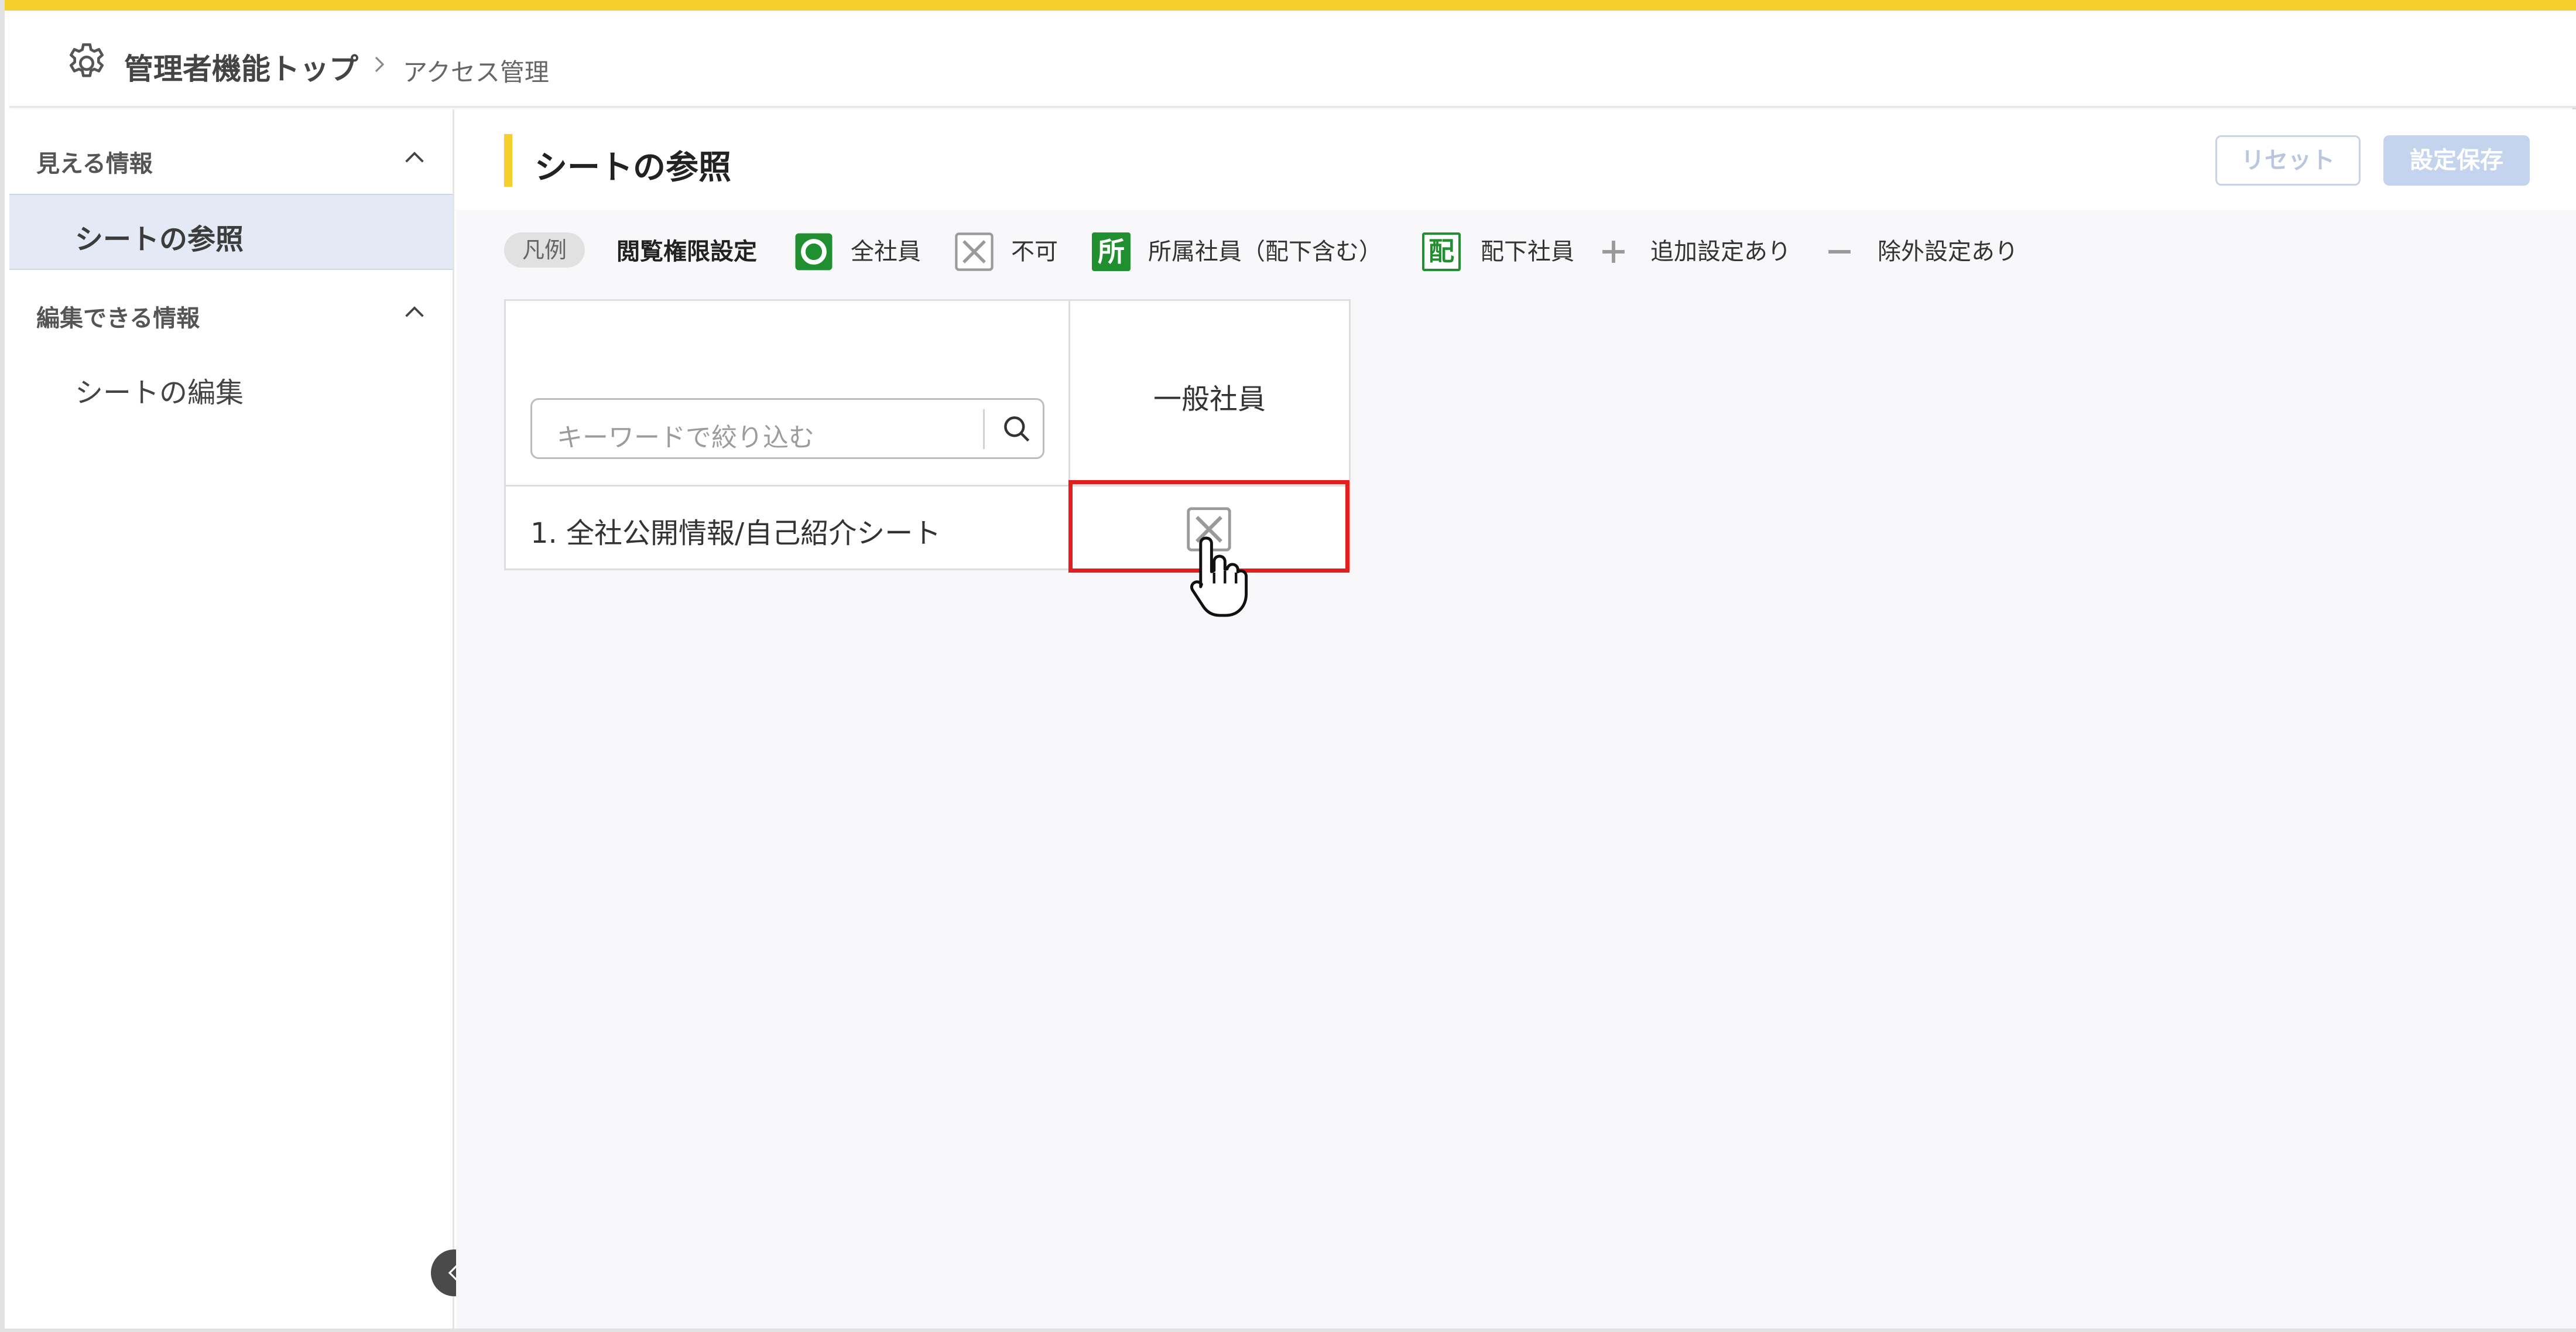 Image resolution: width=2576 pixels, height=1332 pixels. I want to click on page-header: シートの参照 リセット 設定保存, so click(1516, 160).